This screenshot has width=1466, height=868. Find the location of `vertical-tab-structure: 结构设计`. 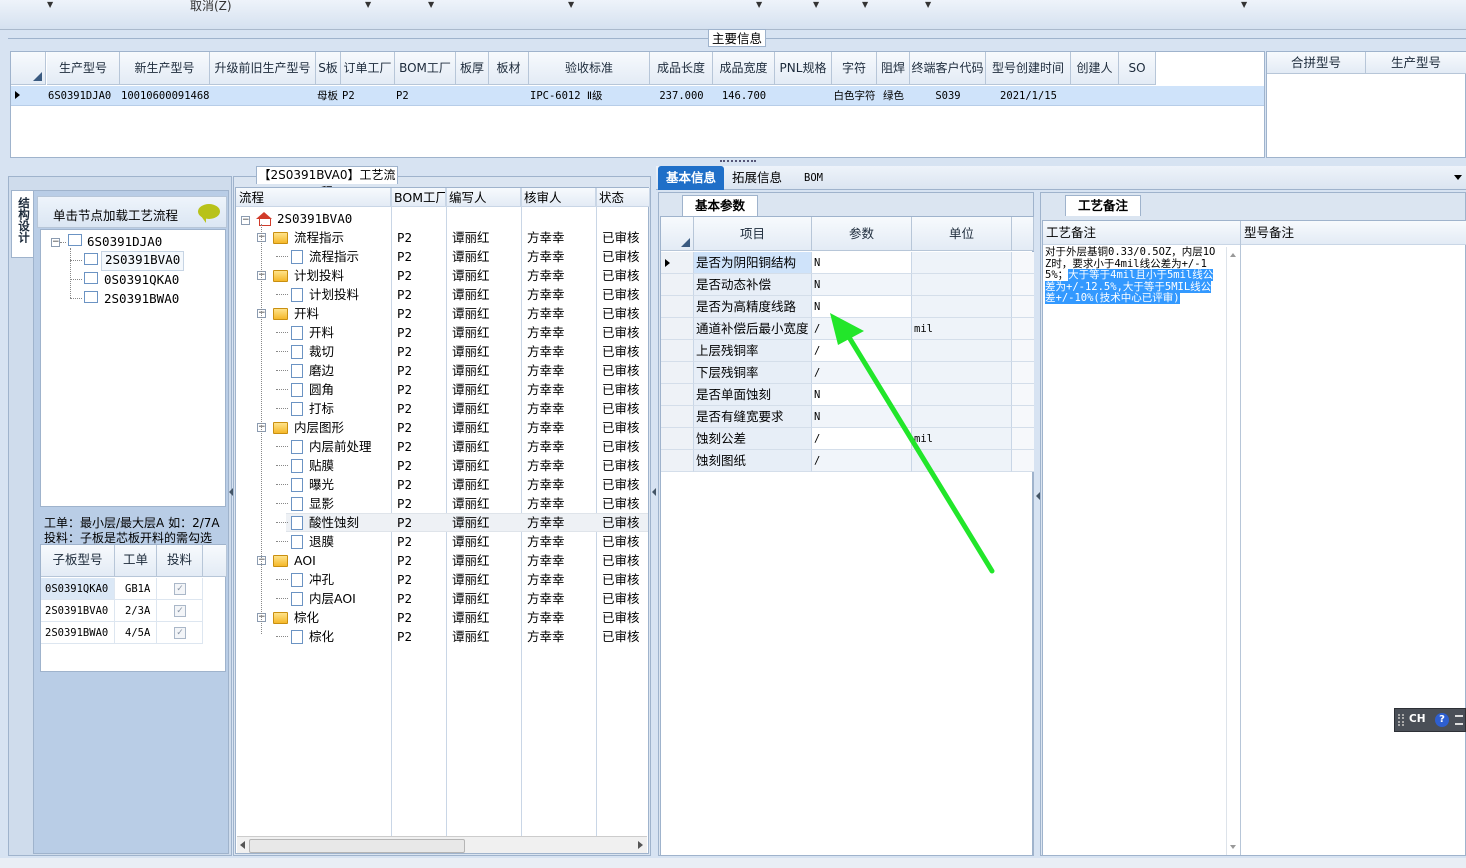

vertical-tab-structure: 结构设计 is located at coordinates (22, 224).